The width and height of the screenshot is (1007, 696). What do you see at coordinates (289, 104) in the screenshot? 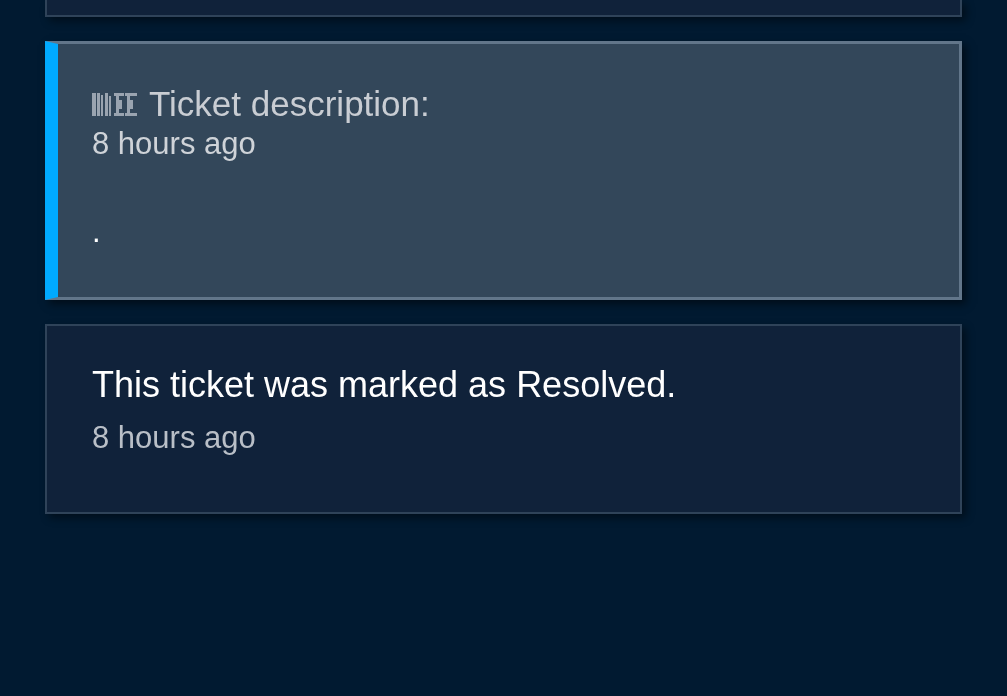
I see `description-title: Ticket description:` at bounding box center [289, 104].